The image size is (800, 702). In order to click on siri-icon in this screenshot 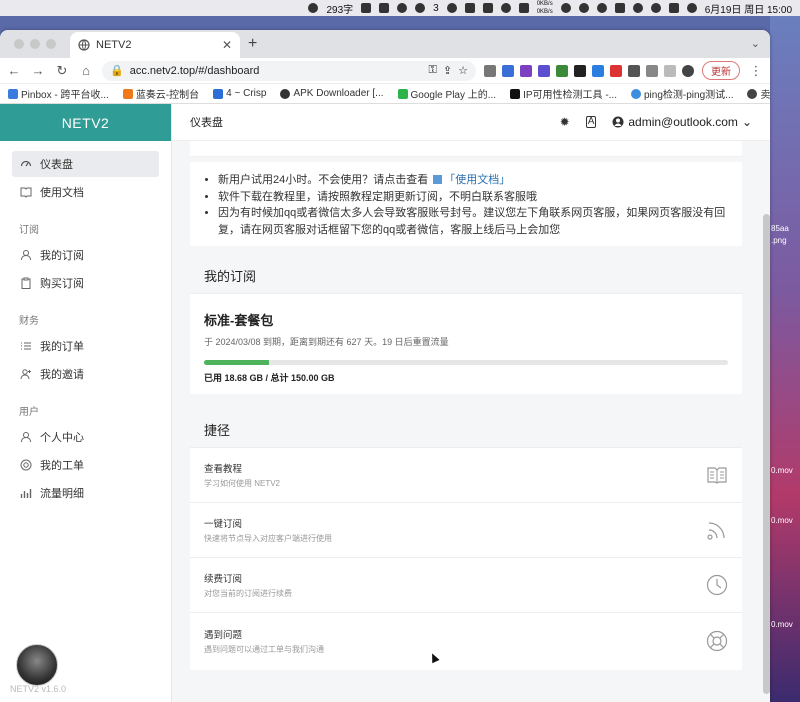, I will do `click(691, 8)`.